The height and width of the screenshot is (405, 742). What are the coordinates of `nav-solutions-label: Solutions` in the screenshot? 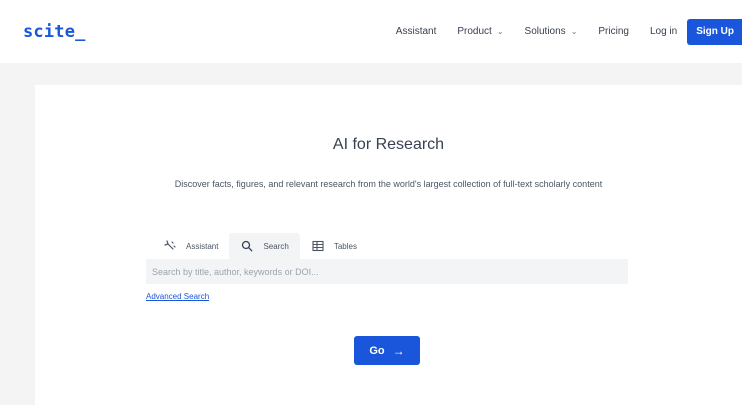 It's located at (545, 31).